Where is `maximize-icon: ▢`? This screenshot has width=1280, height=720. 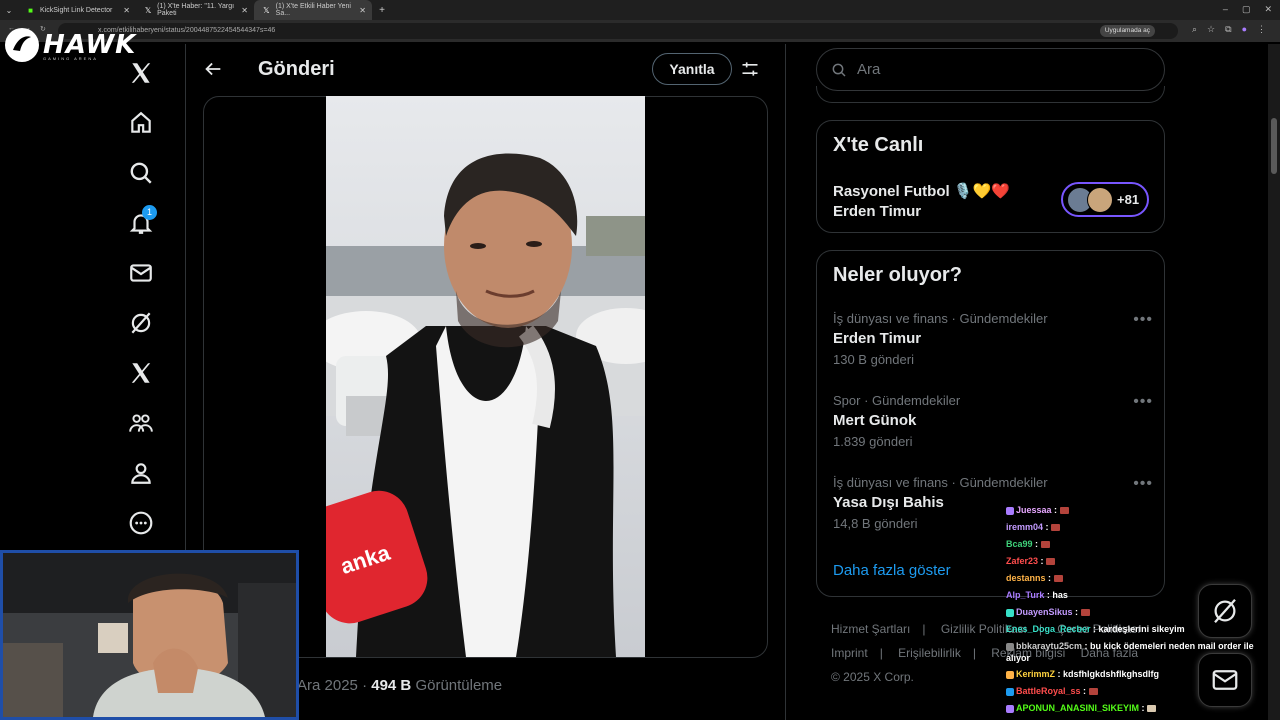
maximize-icon: ▢ is located at coordinates (1246, 9).